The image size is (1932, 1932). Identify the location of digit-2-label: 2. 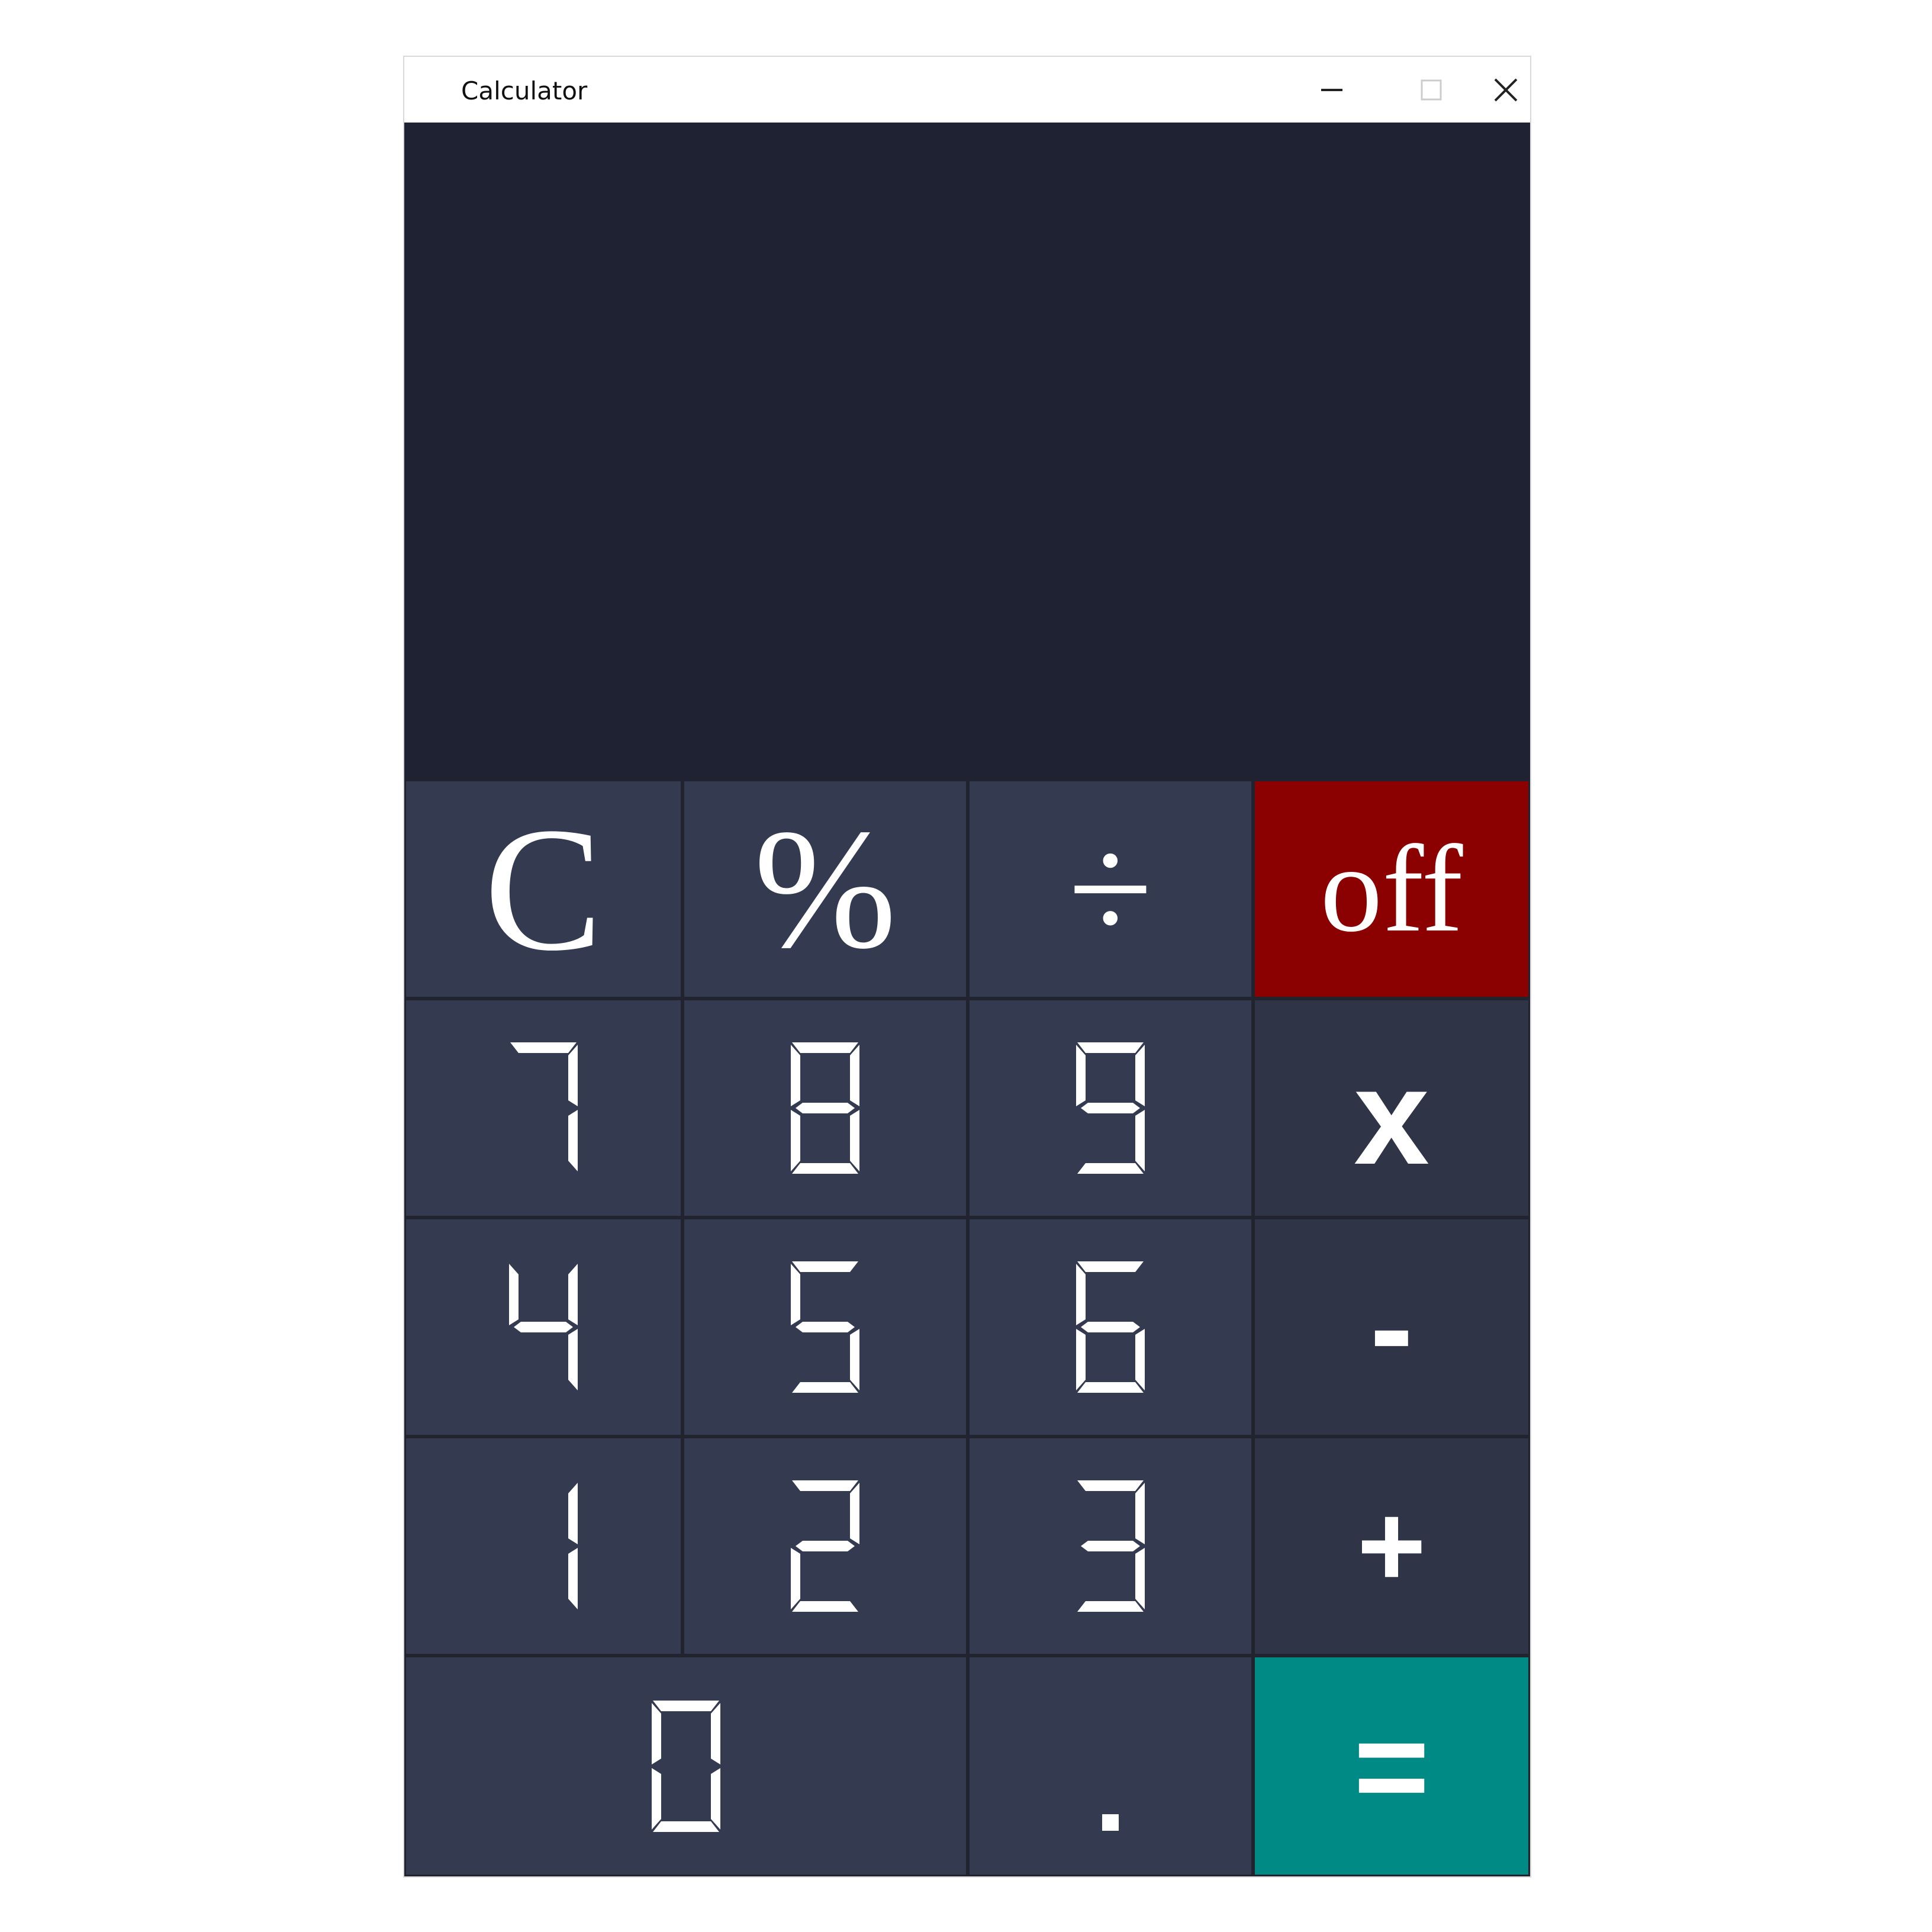
(825, 1546).